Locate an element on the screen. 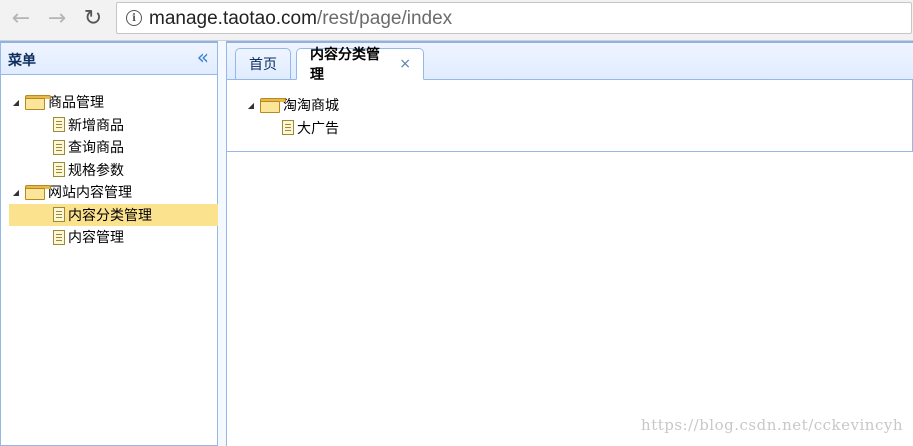 This screenshot has height=446, width=913. content-category-panel: ◢ 淘淘商城 大广告 is located at coordinates (570, 116).